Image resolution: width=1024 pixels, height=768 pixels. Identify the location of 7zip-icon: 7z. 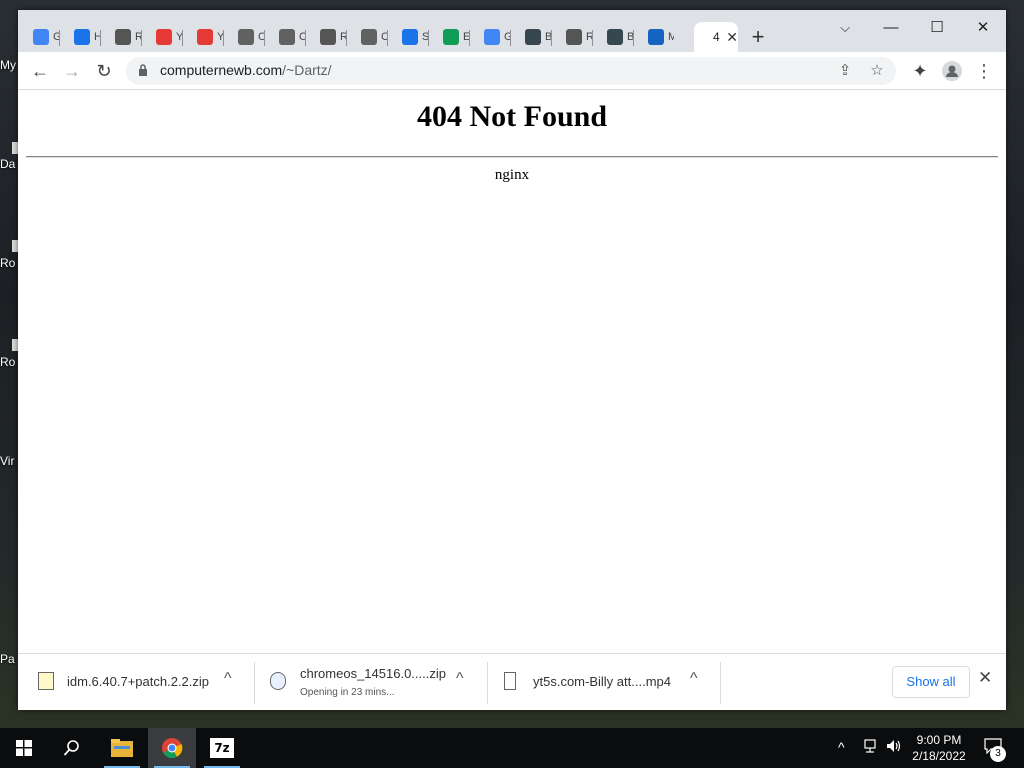
(222, 748).